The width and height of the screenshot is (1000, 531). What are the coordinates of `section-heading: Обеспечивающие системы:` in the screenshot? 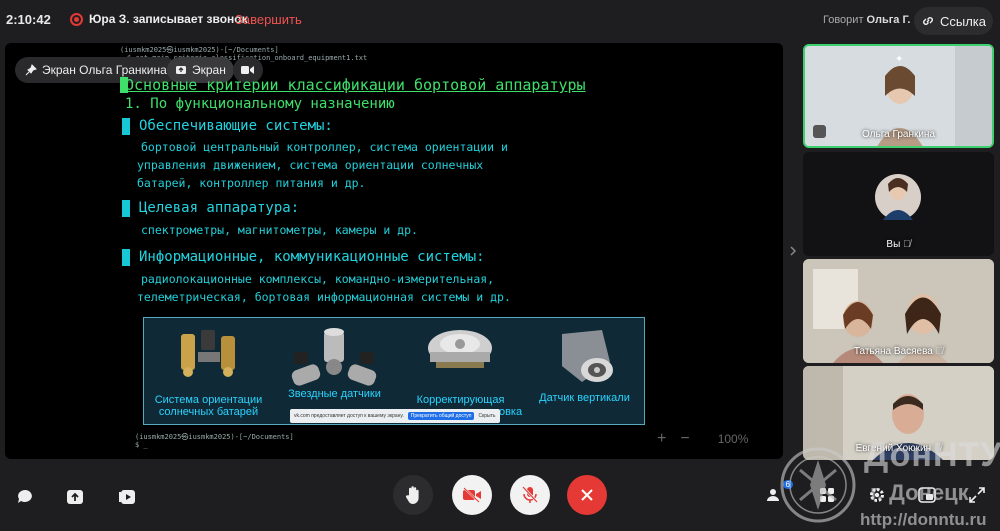 It's located at (236, 126).